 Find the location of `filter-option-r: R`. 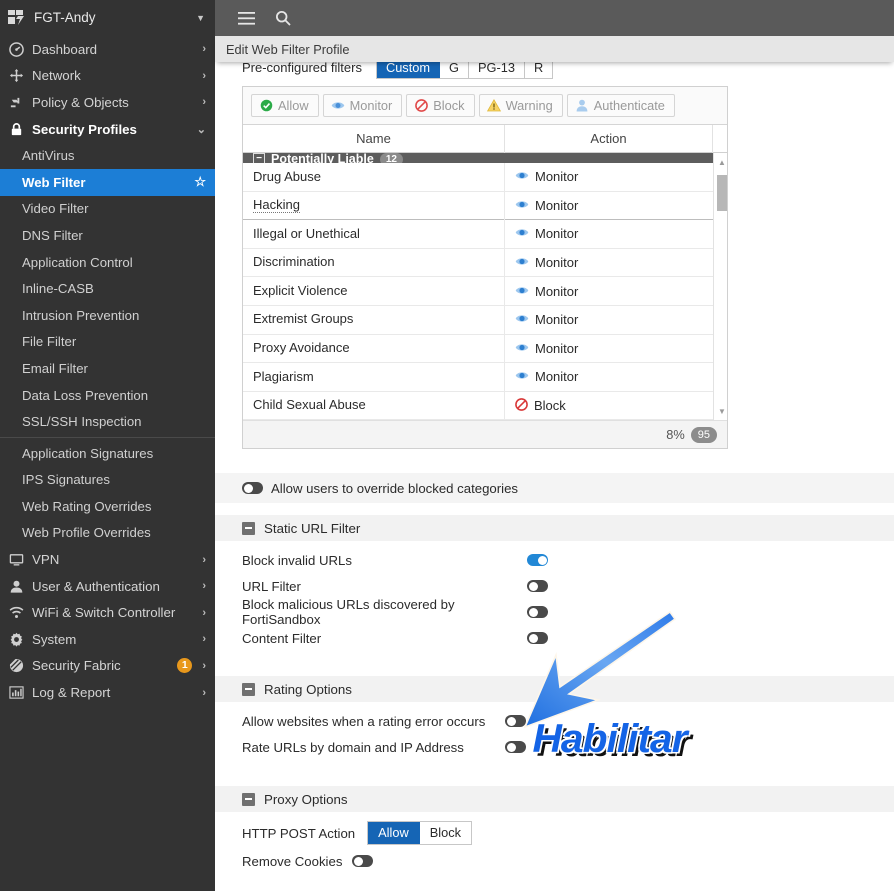

filter-option-r: R is located at coordinates (539, 70).